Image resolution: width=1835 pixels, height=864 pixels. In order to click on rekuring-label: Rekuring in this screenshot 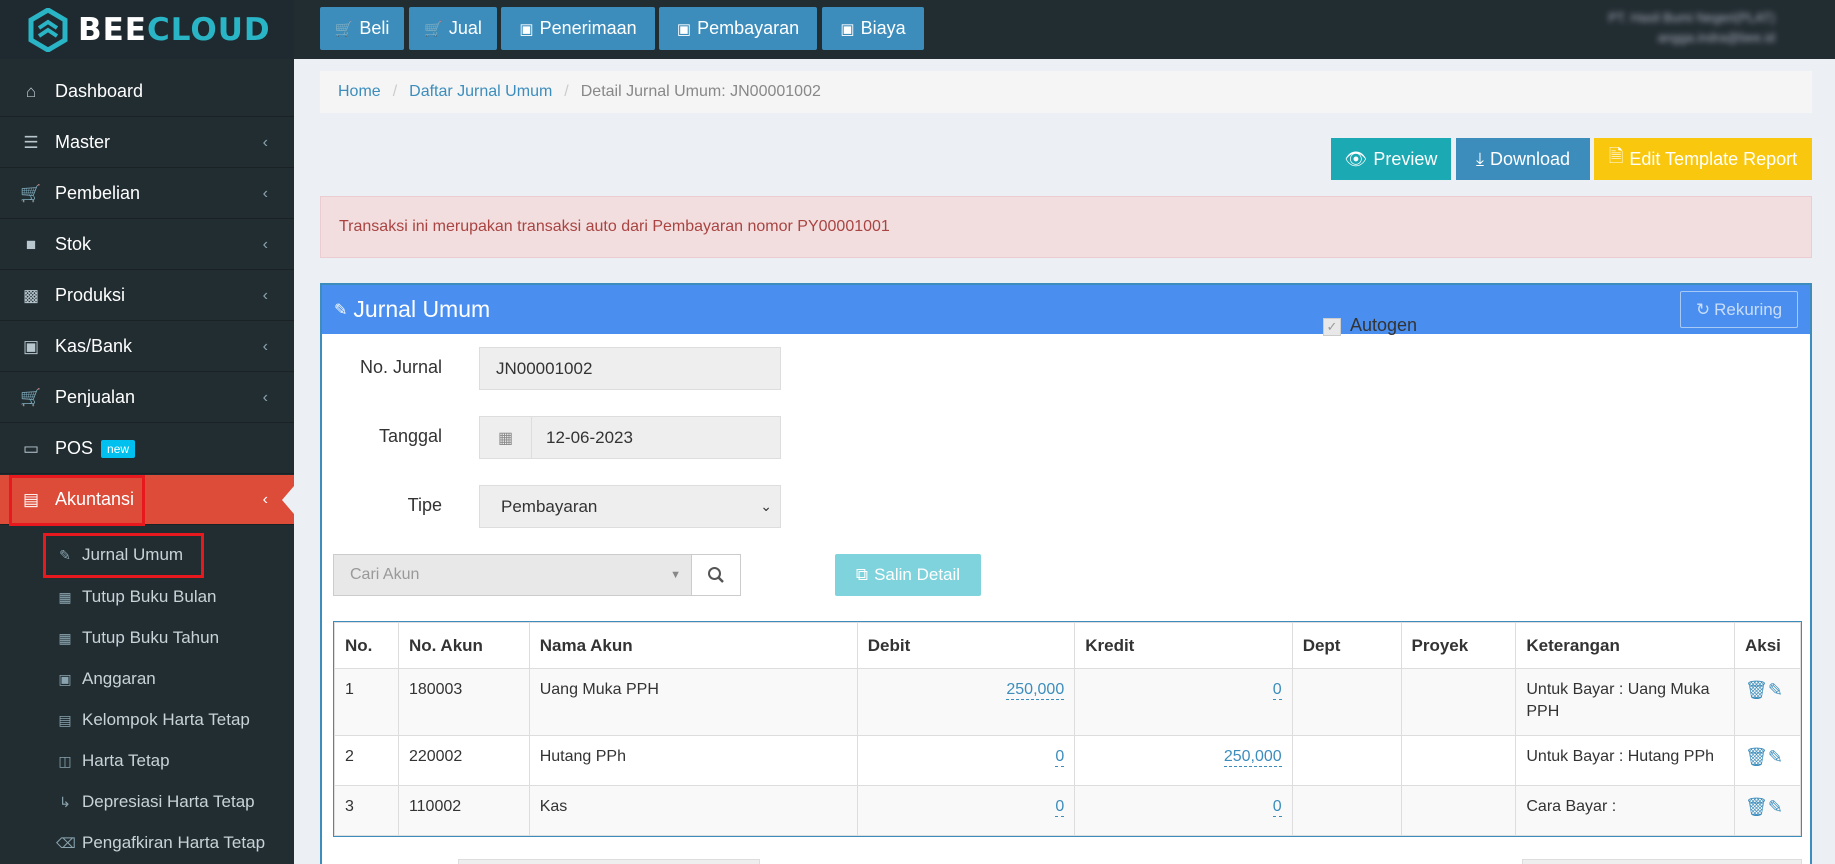, I will do `click(1748, 309)`.